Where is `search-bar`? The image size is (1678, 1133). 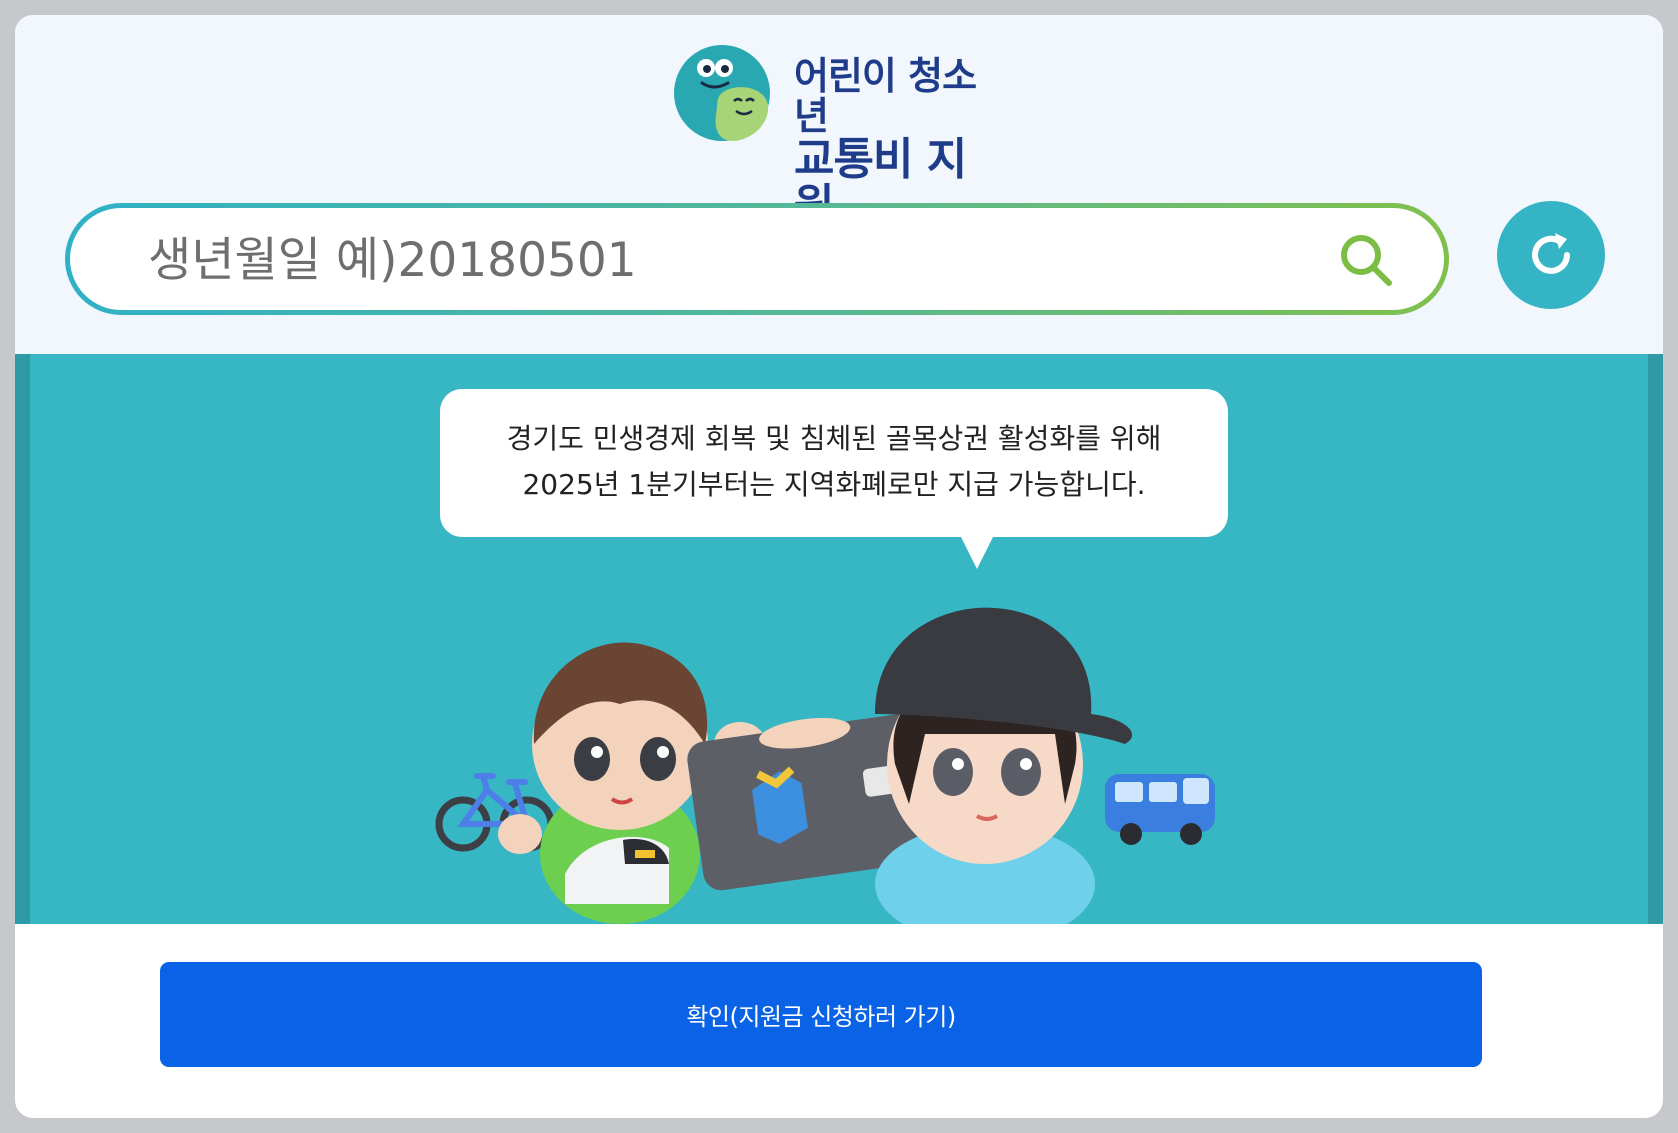 search-bar is located at coordinates (757, 259).